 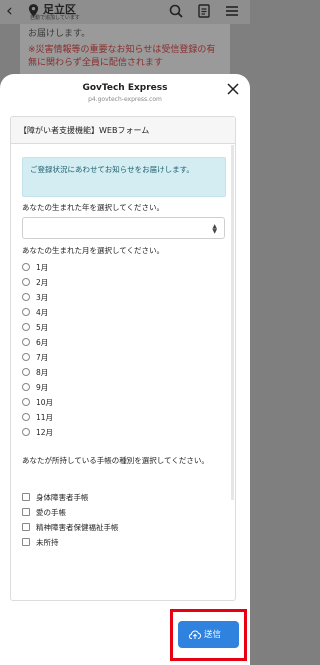 I want to click on month-option-12: 12月, so click(x=37, y=433).